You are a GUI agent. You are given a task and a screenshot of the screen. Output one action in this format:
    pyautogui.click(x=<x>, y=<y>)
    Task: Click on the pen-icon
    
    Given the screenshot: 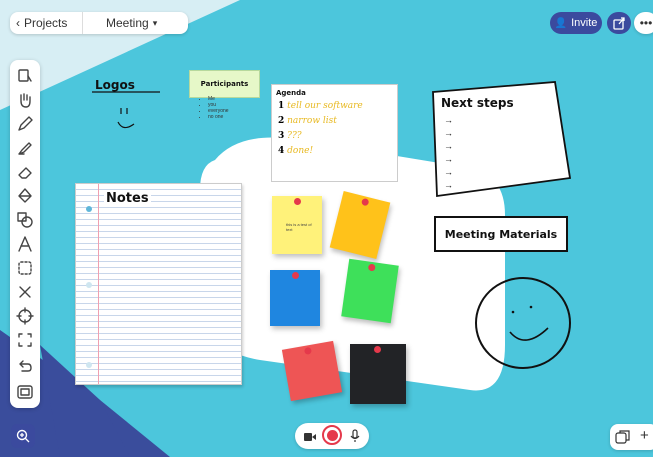 What is the action you would take?
    pyautogui.click(x=25, y=123)
    